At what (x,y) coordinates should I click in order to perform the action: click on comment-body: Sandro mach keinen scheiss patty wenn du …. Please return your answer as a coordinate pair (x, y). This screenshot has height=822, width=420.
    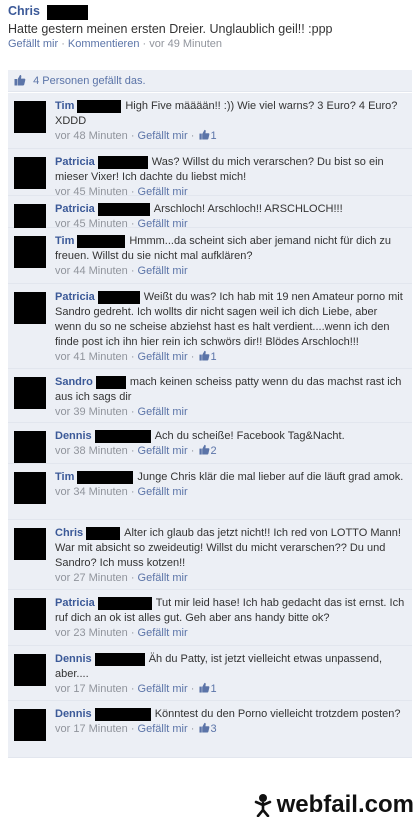
    Looking at the image, I should click on (230, 397).